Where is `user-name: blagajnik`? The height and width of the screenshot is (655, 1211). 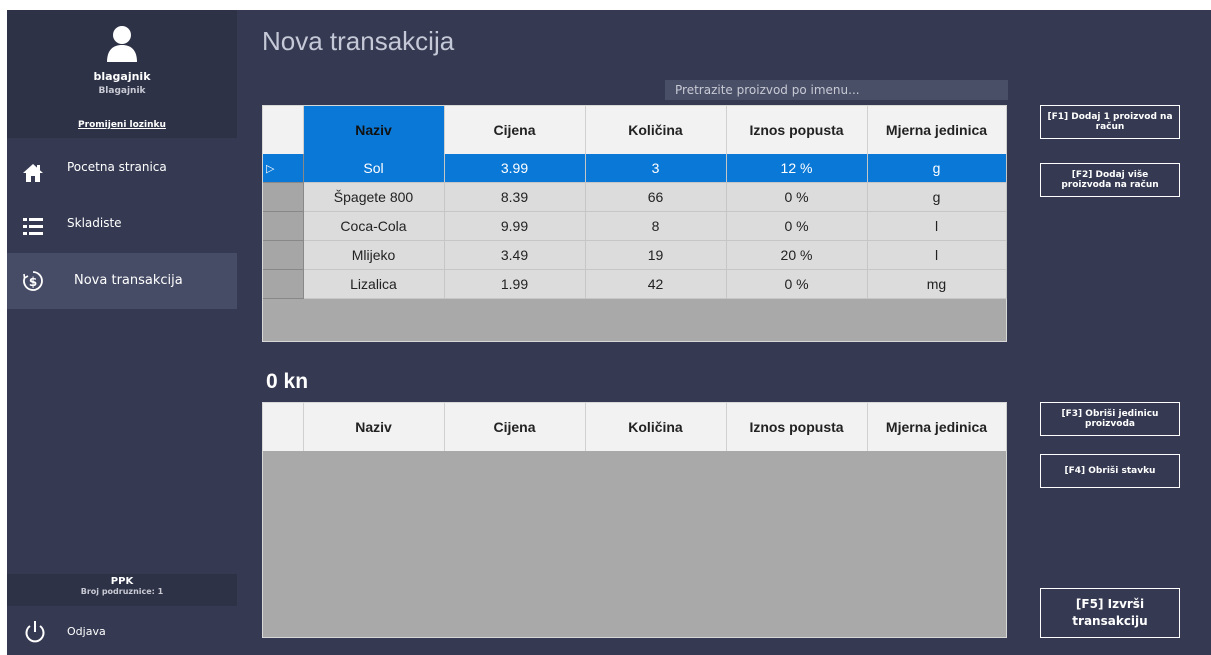 user-name: blagajnik is located at coordinates (122, 76).